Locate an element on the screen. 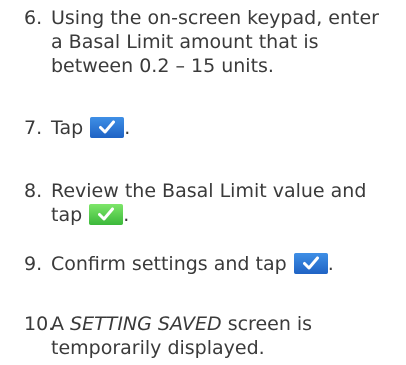  step-text-before: Tap is located at coordinates (67, 128).